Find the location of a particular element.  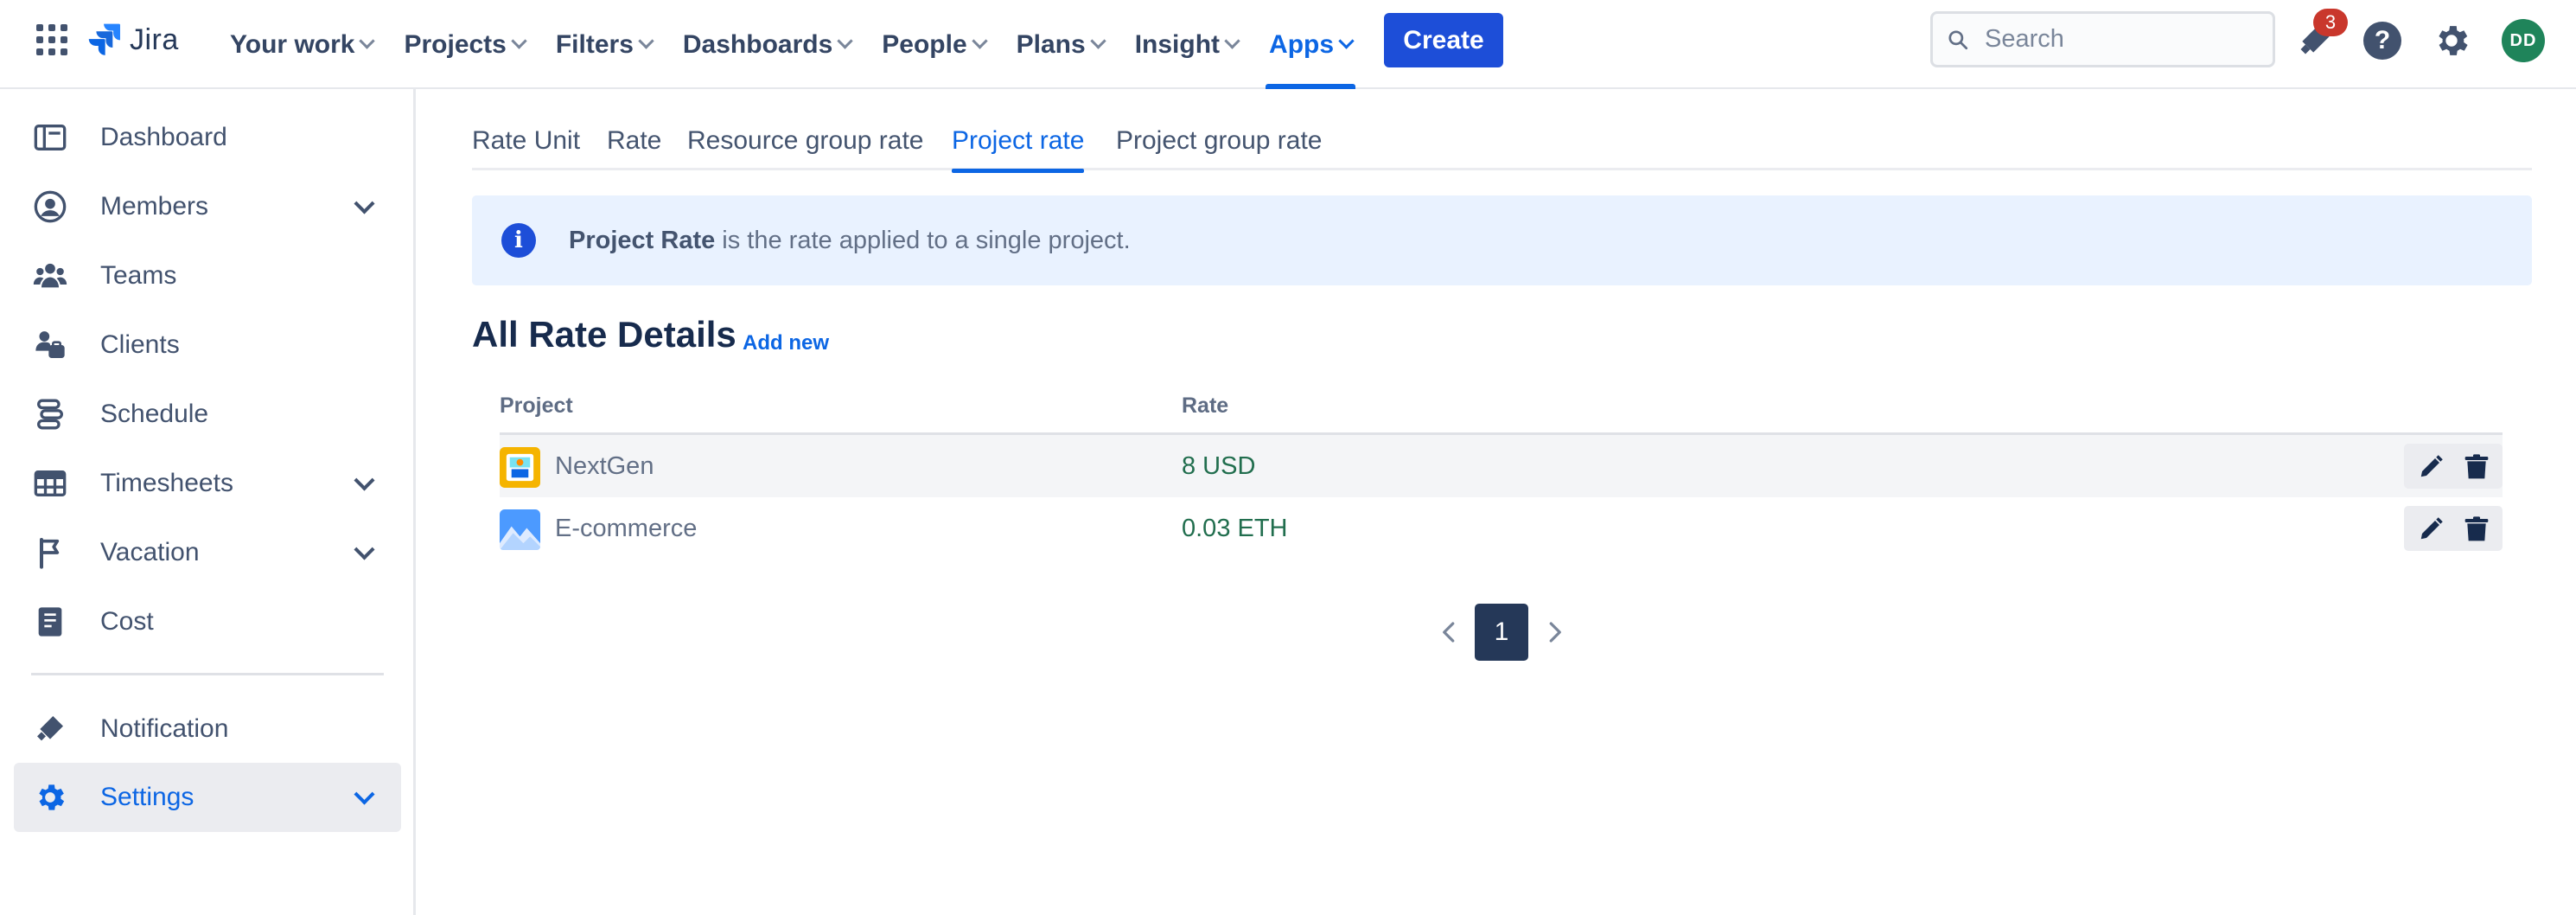

sidebar-item-notification: Notification is located at coordinates (207, 729).